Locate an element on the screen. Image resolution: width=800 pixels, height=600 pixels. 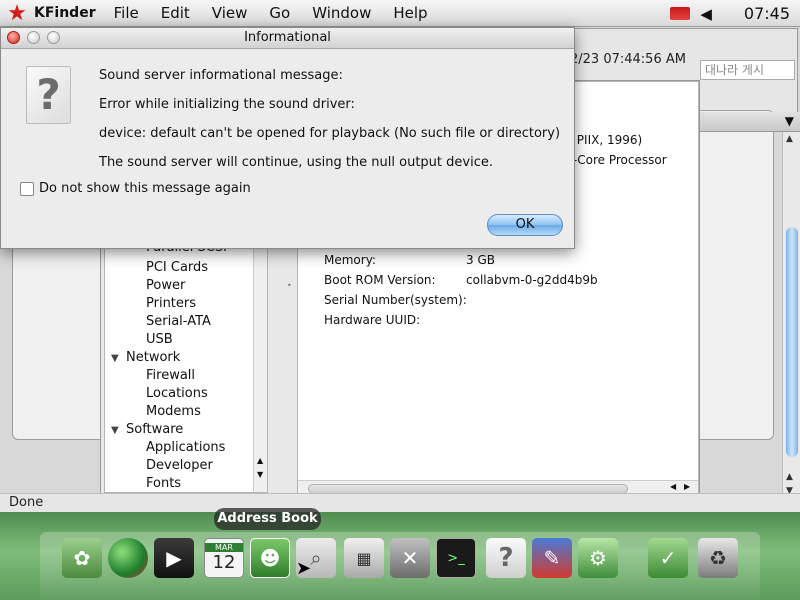
system-tools-icon: ✕ is located at coordinates (410, 558).